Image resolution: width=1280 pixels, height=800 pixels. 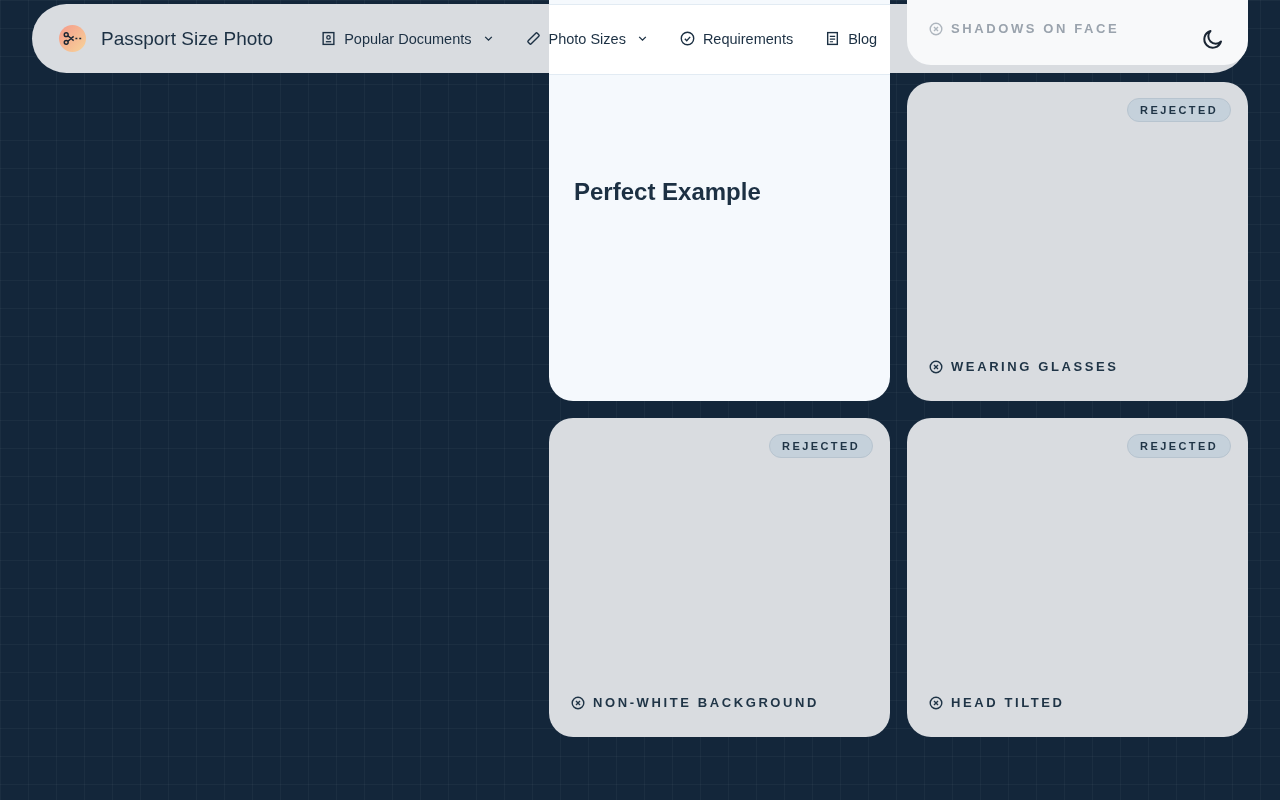 What do you see at coordinates (1035, 28) in the screenshot?
I see `card-caption: SHADOWS ON FACE` at bounding box center [1035, 28].